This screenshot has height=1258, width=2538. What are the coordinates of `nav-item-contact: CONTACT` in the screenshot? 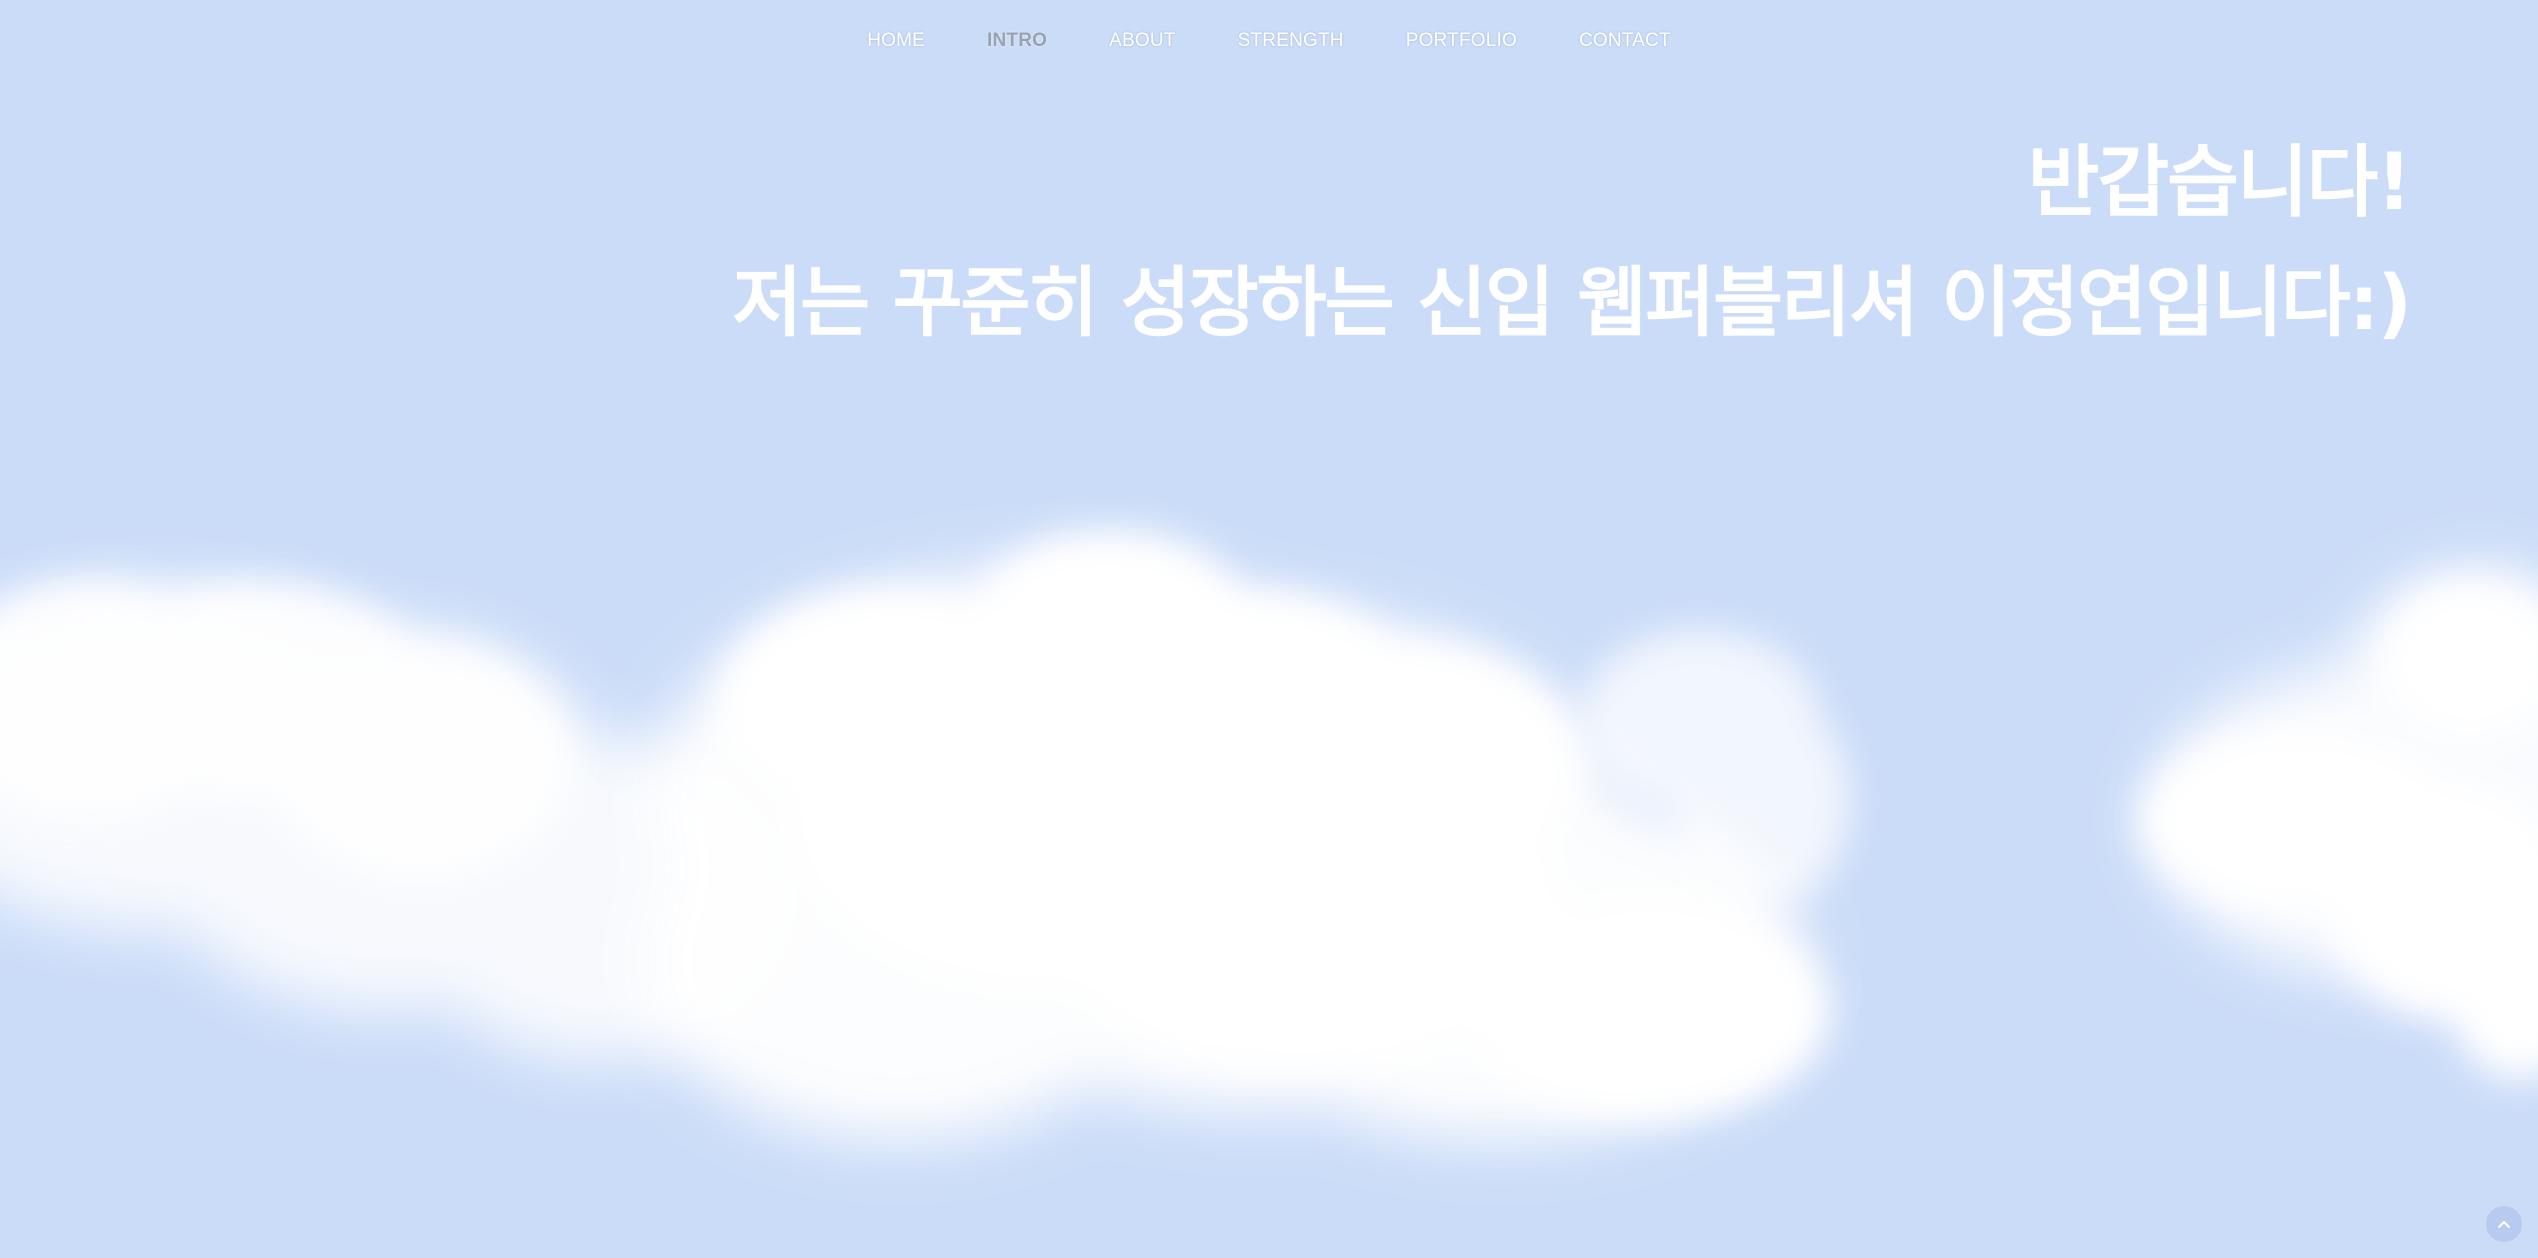 It's located at (1625, 41).